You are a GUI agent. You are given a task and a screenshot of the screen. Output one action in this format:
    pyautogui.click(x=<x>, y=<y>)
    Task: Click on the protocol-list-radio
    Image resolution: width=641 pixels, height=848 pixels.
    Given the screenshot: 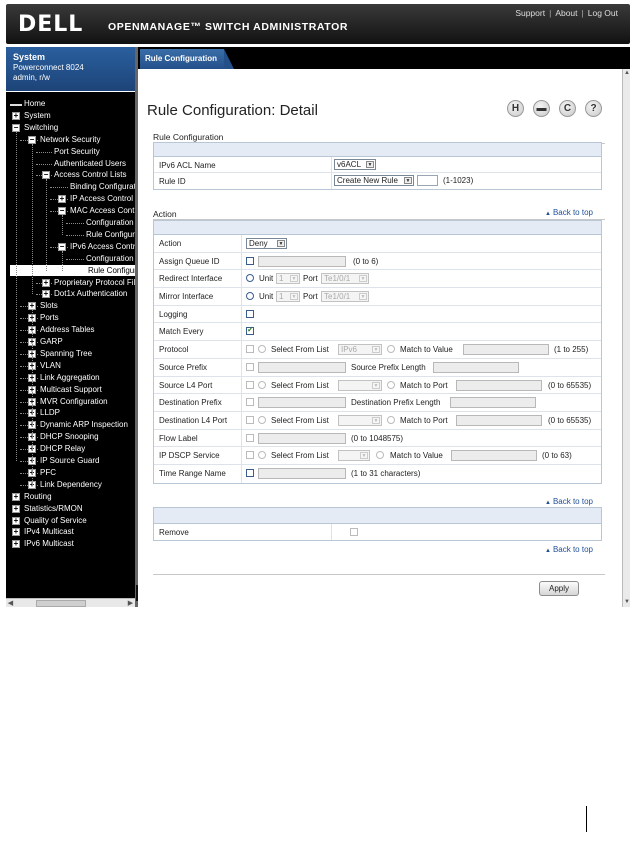 What is the action you would take?
    pyautogui.click(x=262, y=349)
    